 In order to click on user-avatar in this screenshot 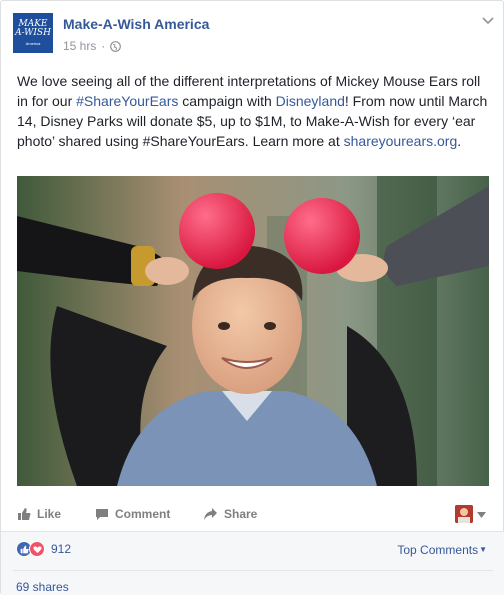, I will do `click(464, 514)`.